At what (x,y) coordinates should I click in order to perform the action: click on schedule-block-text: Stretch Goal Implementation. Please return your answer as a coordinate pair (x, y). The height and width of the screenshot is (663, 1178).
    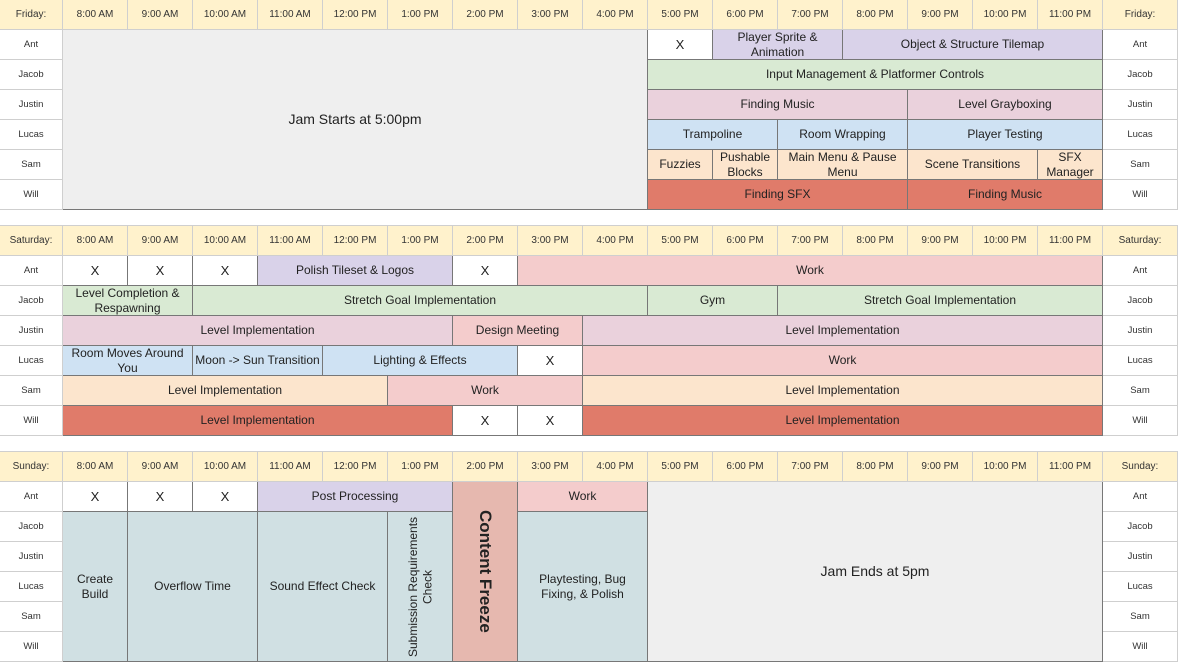
    Looking at the image, I should click on (420, 300).